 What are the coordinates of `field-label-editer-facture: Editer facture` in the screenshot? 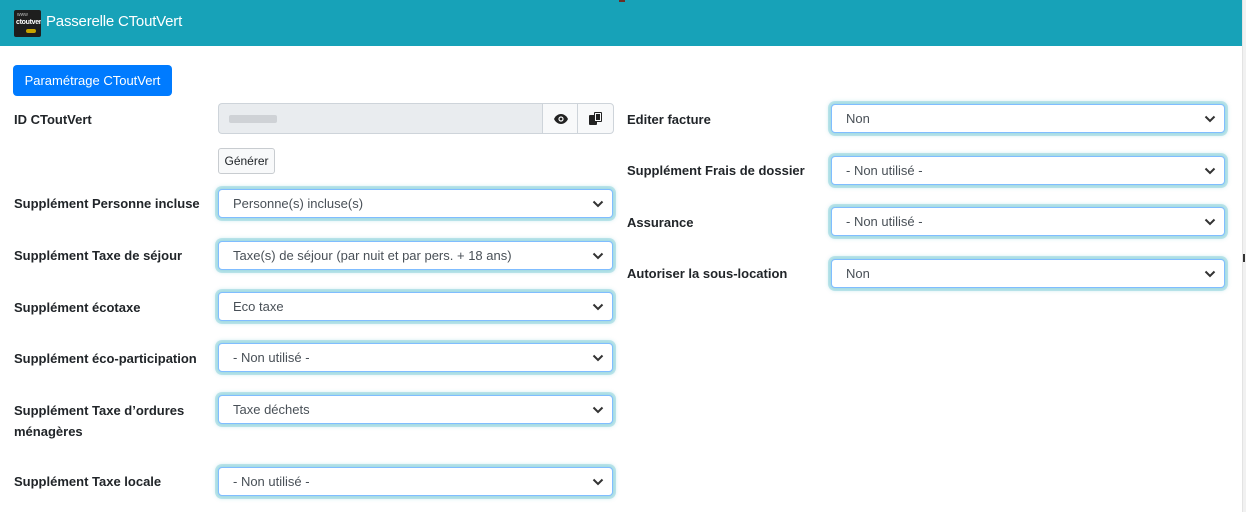 It's located at (669, 119).